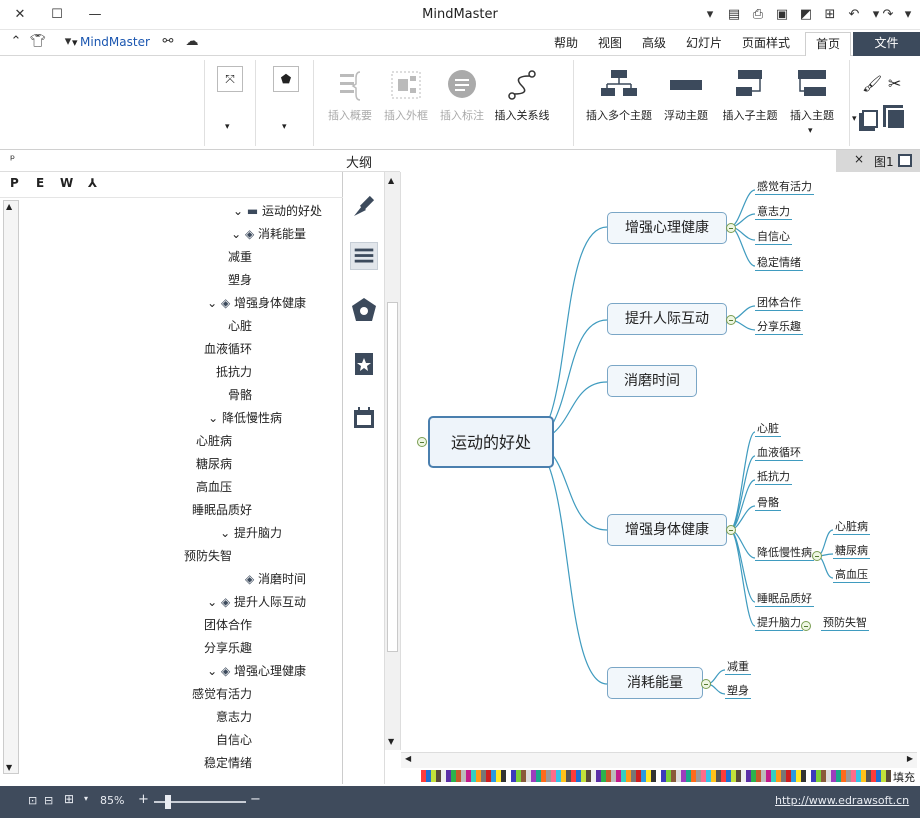 This screenshot has width=920, height=818. Describe the element at coordinates (779, 263) in the screenshot. I see `subtopic: 稳定情绪` at that location.